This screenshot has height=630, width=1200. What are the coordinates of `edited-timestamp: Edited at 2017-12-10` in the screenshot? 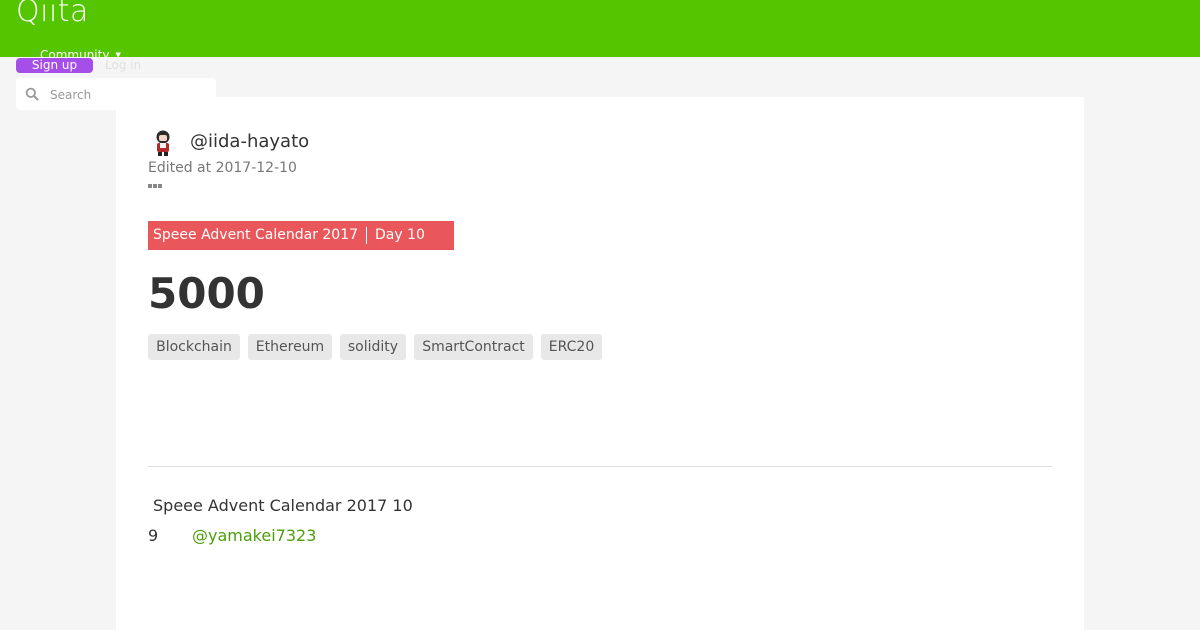 It's located at (222, 168).